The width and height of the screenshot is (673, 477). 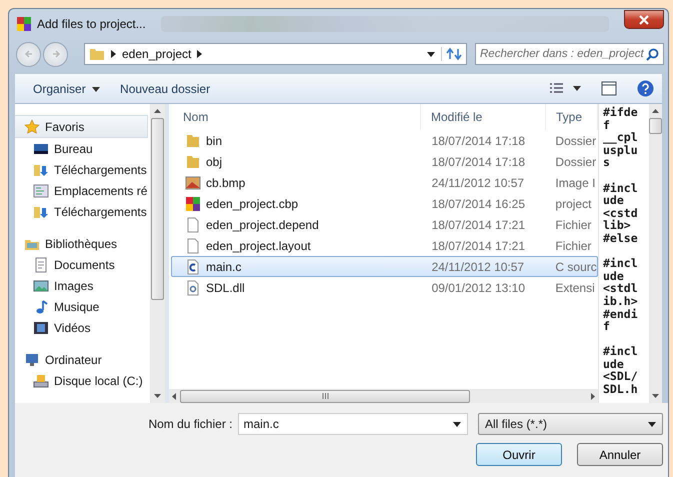 What do you see at coordinates (82, 190) in the screenshot?
I see `sidebar-item: Emplacements ré` at bounding box center [82, 190].